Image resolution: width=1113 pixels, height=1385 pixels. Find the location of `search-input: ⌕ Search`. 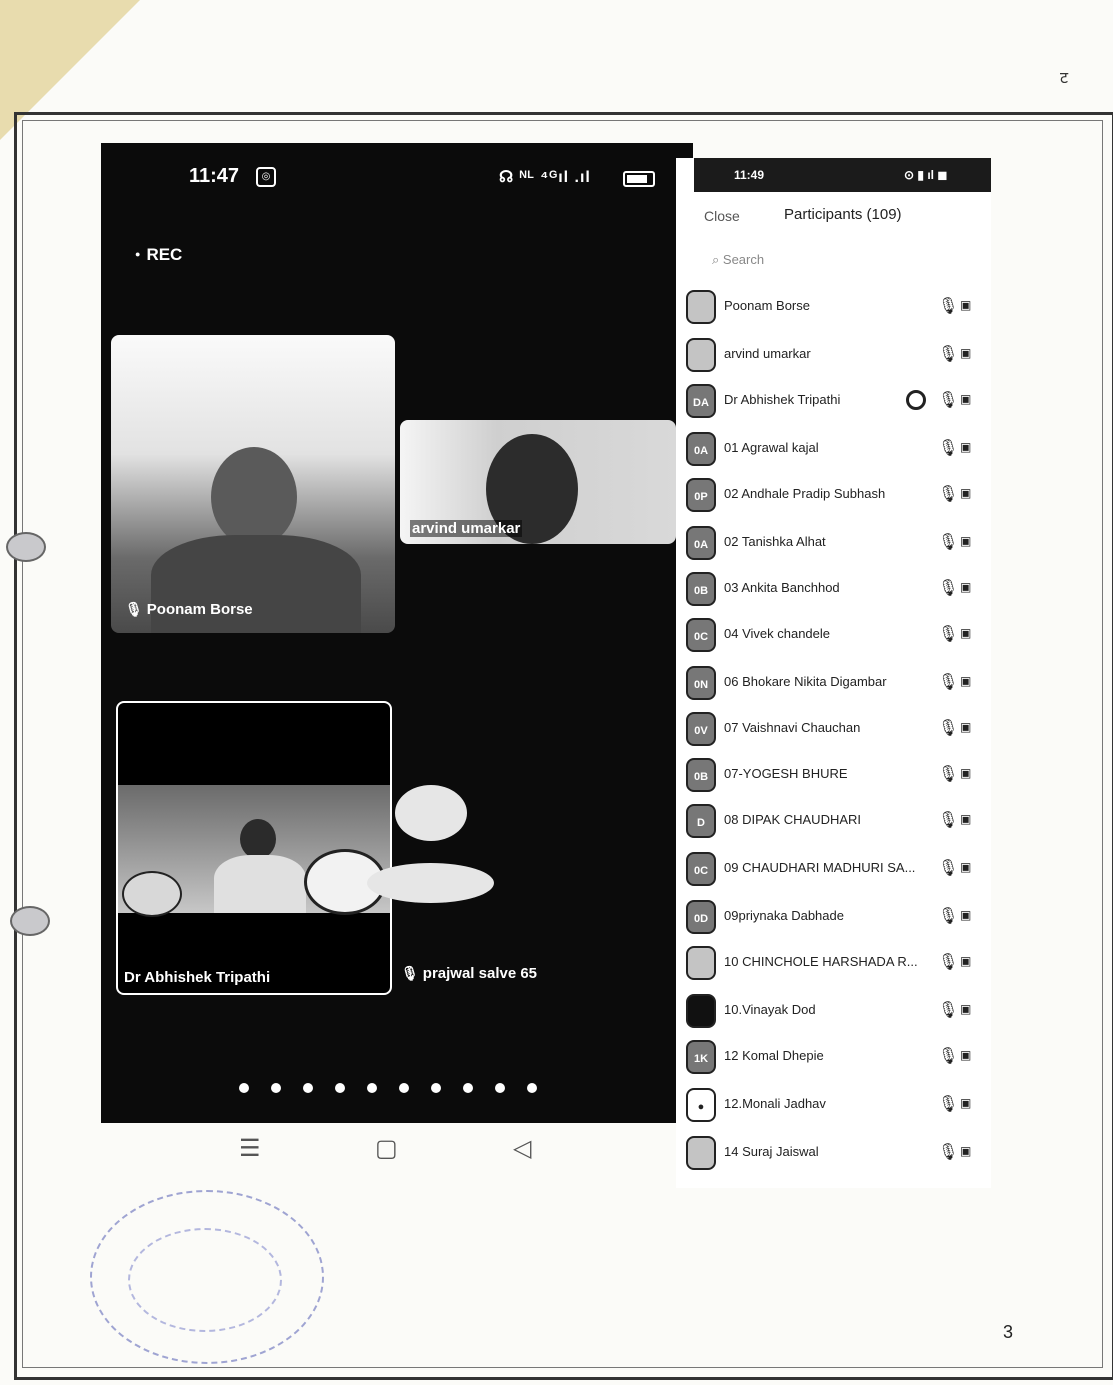

search-input: ⌕ Search is located at coordinates (738, 260).